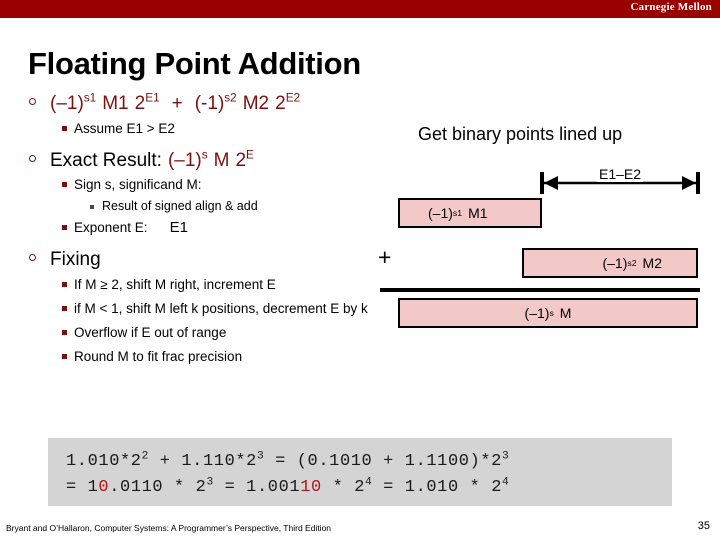 This screenshot has width=720, height=540. What do you see at coordinates (256, 103) in the screenshot?
I see `expr-b-mantissa: M2` at bounding box center [256, 103].